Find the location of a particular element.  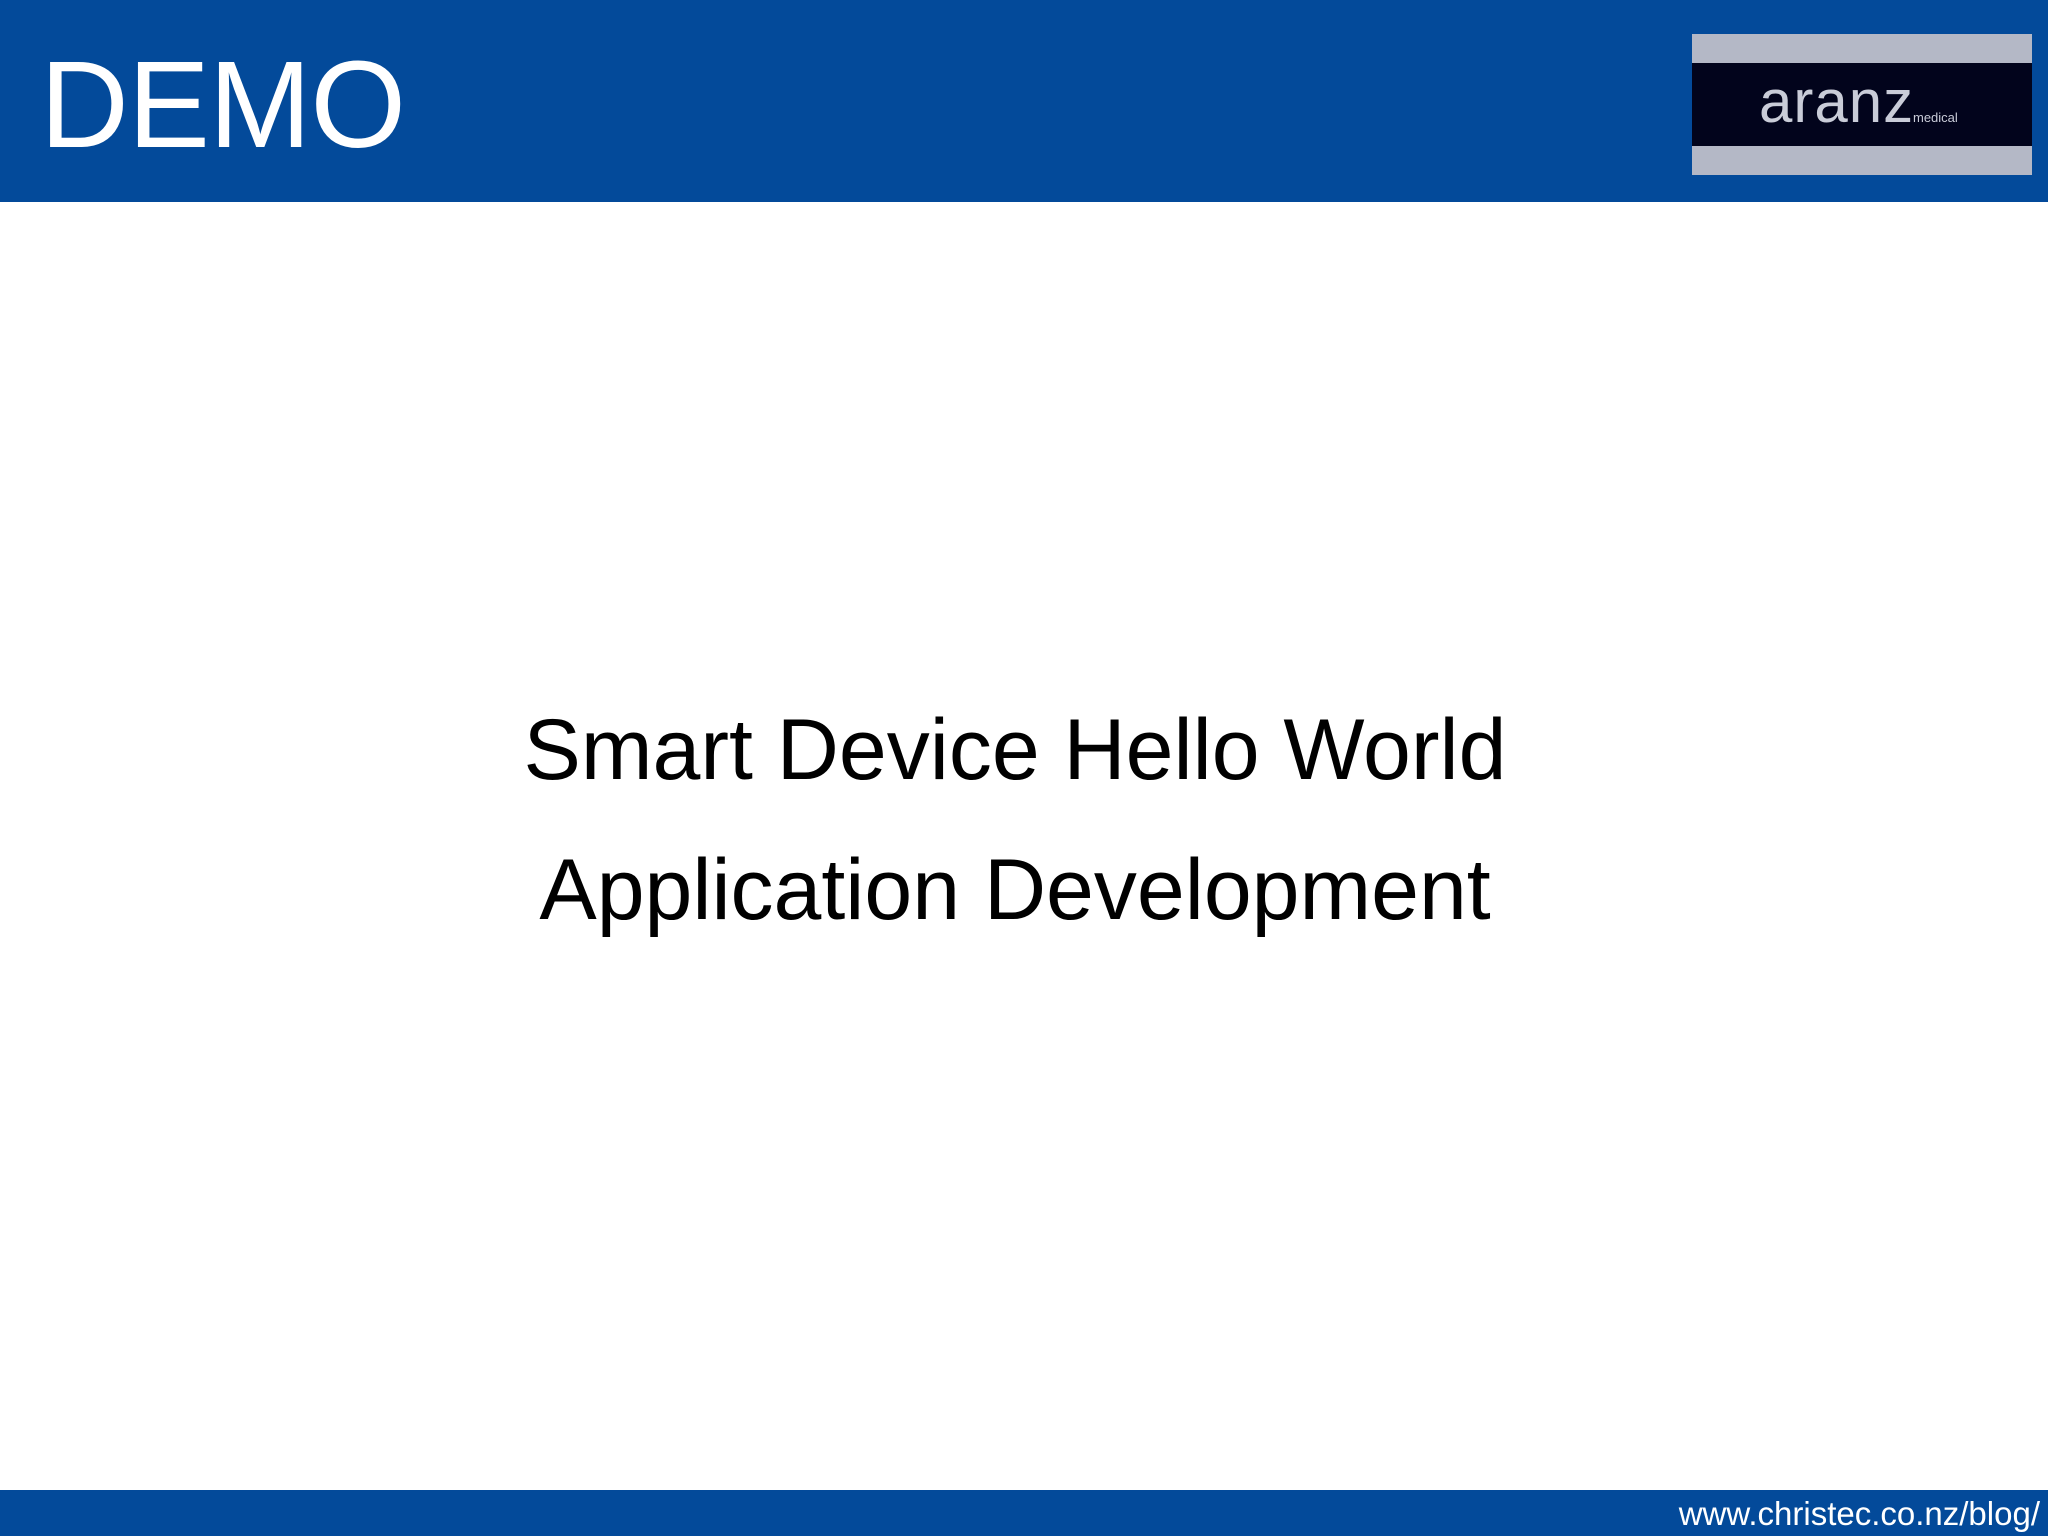

body-line-1: Smart Device Hello World is located at coordinates (1015, 750).